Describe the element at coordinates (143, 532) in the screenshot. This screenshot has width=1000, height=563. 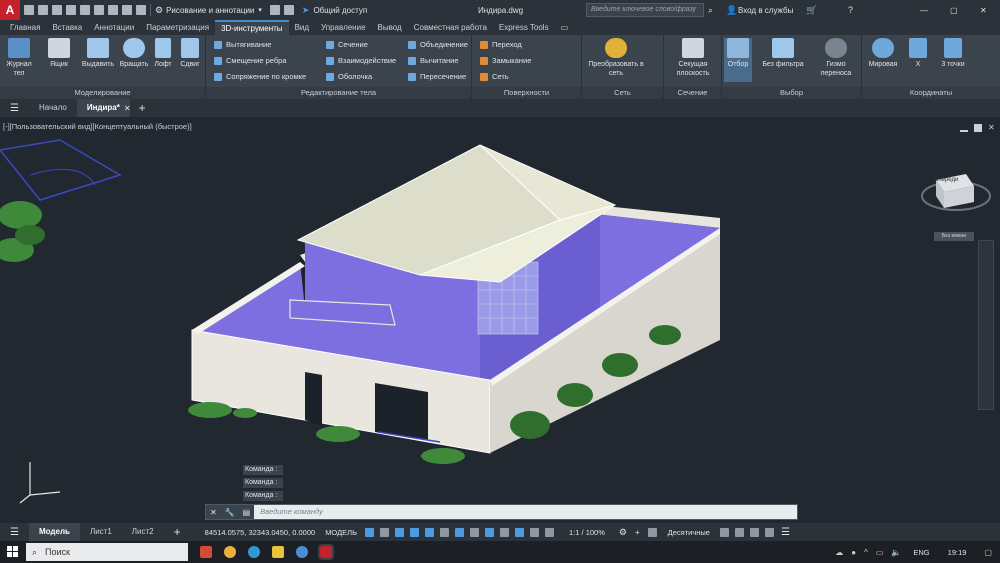
I see `tab-layout2: Лист2` at that location.